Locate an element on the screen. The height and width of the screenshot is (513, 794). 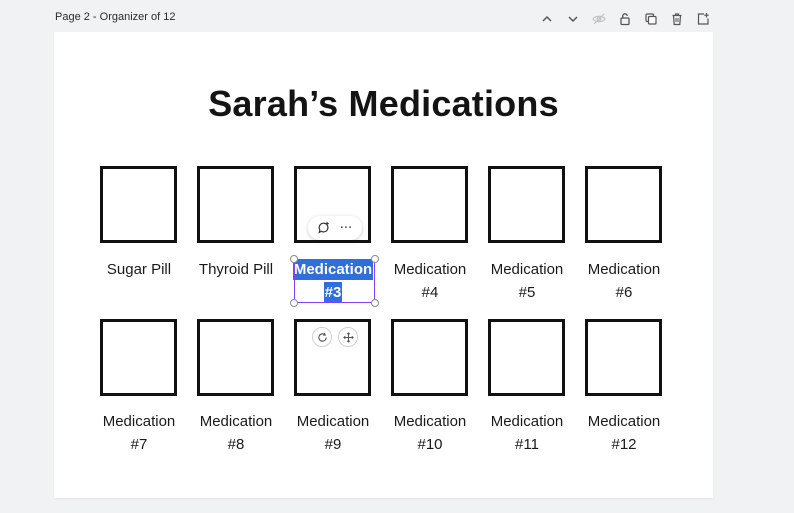
chevron-down-icon is located at coordinates (573, 19).